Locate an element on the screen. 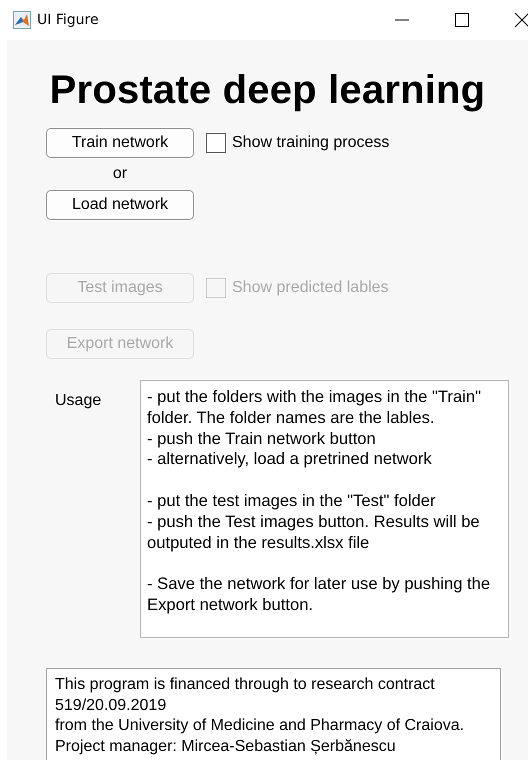  close-icon is located at coordinates (521, 20).